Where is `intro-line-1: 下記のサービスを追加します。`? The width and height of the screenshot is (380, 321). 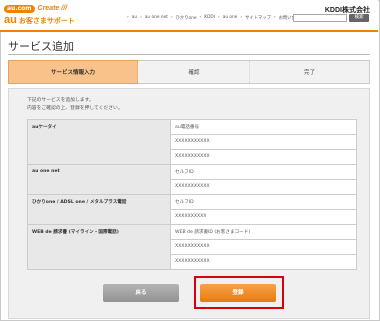 intro-line-1: 下記のサービスを追加します。 is located at coordinates (60, 100).